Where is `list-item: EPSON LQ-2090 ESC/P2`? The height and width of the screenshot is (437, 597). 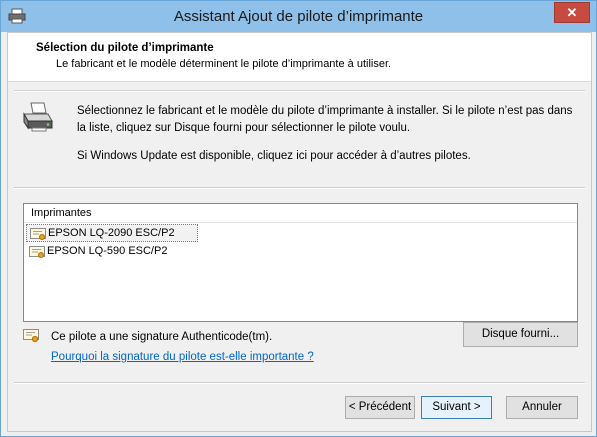
list-item: EPSON LQ-2090 ESC/P2 is located at coordinates (112, 233).